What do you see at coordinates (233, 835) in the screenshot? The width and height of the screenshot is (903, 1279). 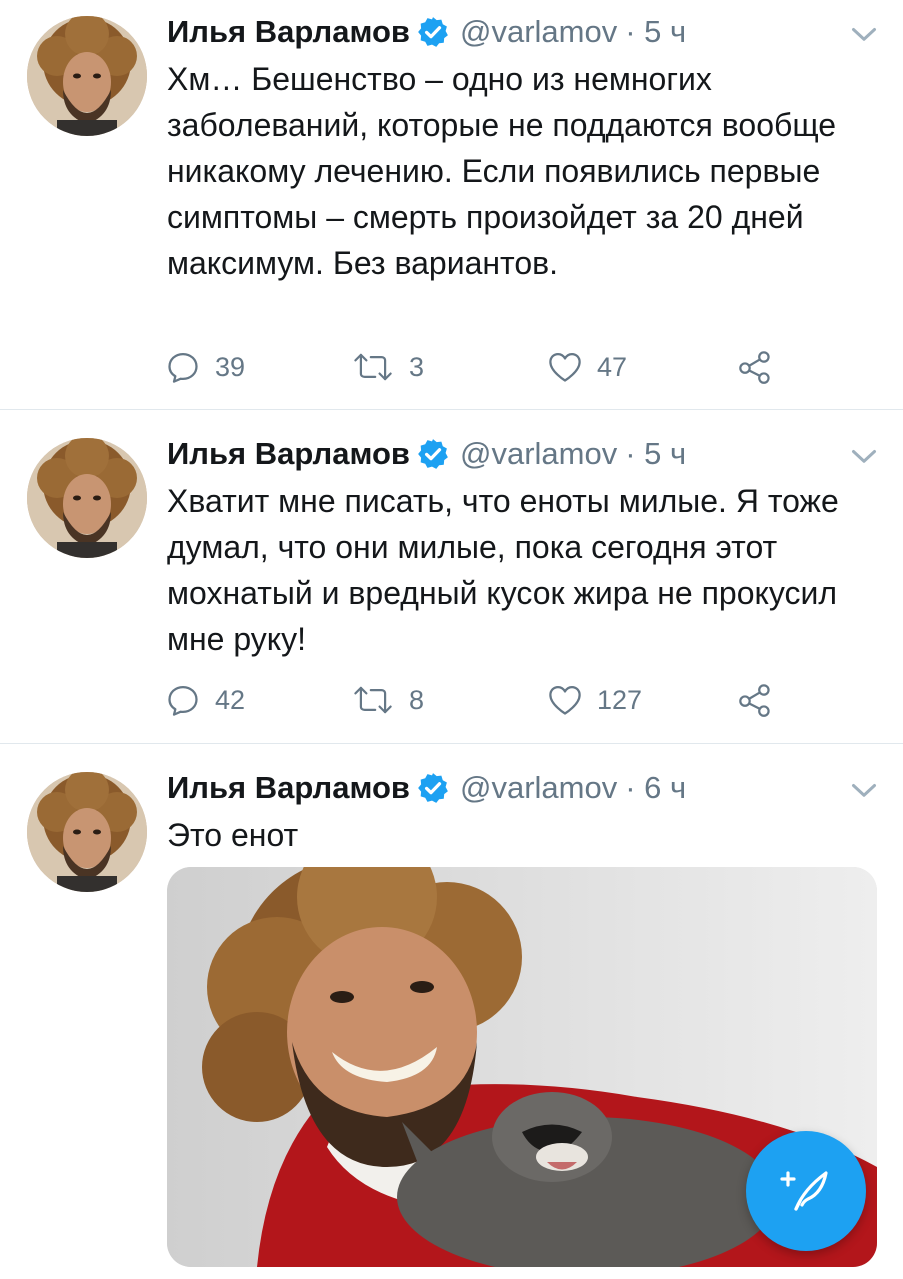 I see `tweet-text: Это енот` at bounding box center [233, 835].